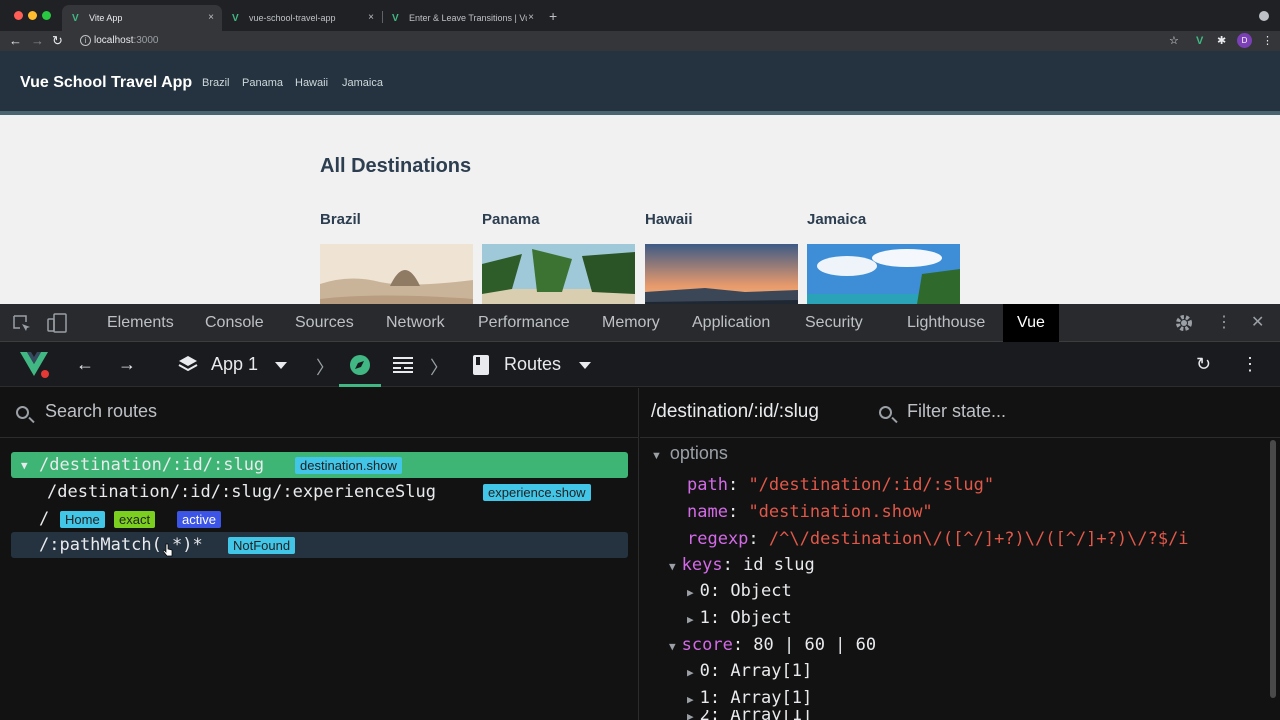 The image size is (1280, 720). What do you see at coordinates (1257, 323) in the screenshot?
I see `close-devtools-icon: ✕` at bounding box center [1257, 323].